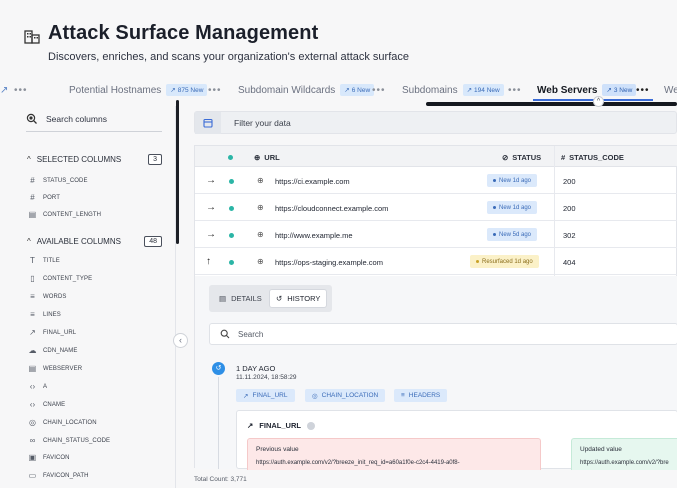 The height and width of the screenshot is (488, 677). I want to click on column-item-chain-location: ◎ CHAIN_LOCATION, so click(62, 422).